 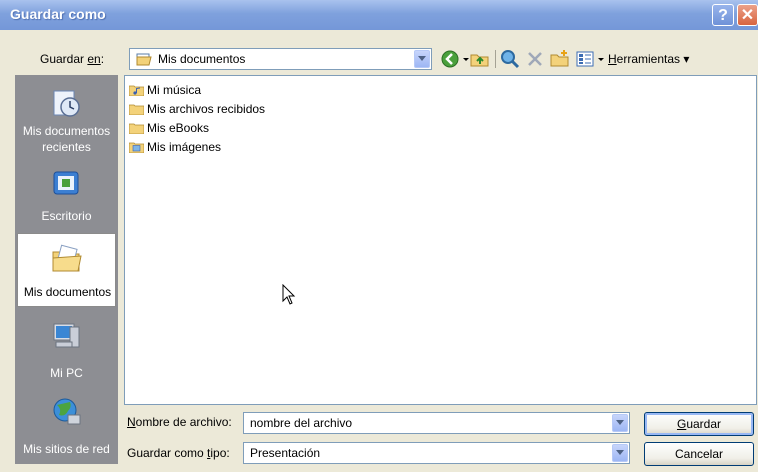 I want to click on network-places-icon, so click(x=67, y=411).